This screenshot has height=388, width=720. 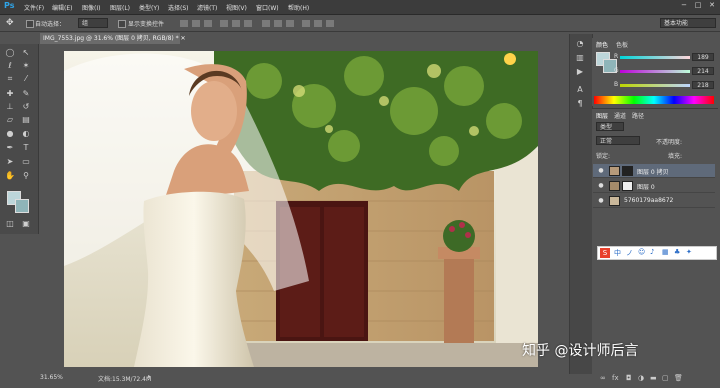 What do you see at coordinates (638, 115) in the screenshot?
I see `tab-paths: 路径` at bounding box center [638, 115].